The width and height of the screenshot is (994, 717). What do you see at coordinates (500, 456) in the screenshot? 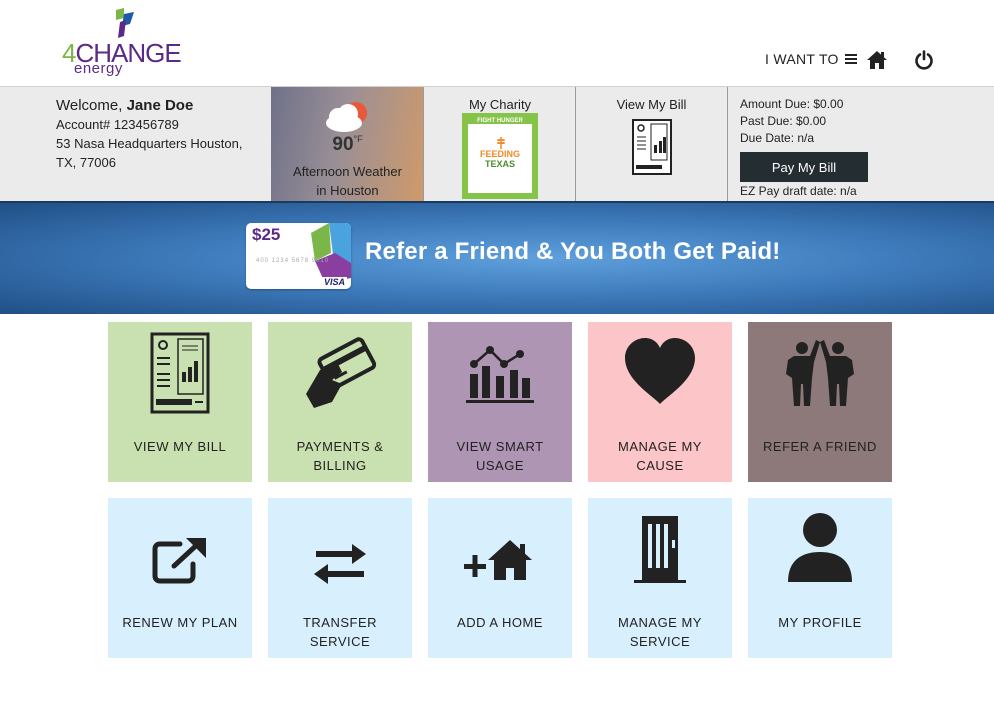
I see `tile-label: VIEW SMART USAGE` at bounding box center [500, 456].